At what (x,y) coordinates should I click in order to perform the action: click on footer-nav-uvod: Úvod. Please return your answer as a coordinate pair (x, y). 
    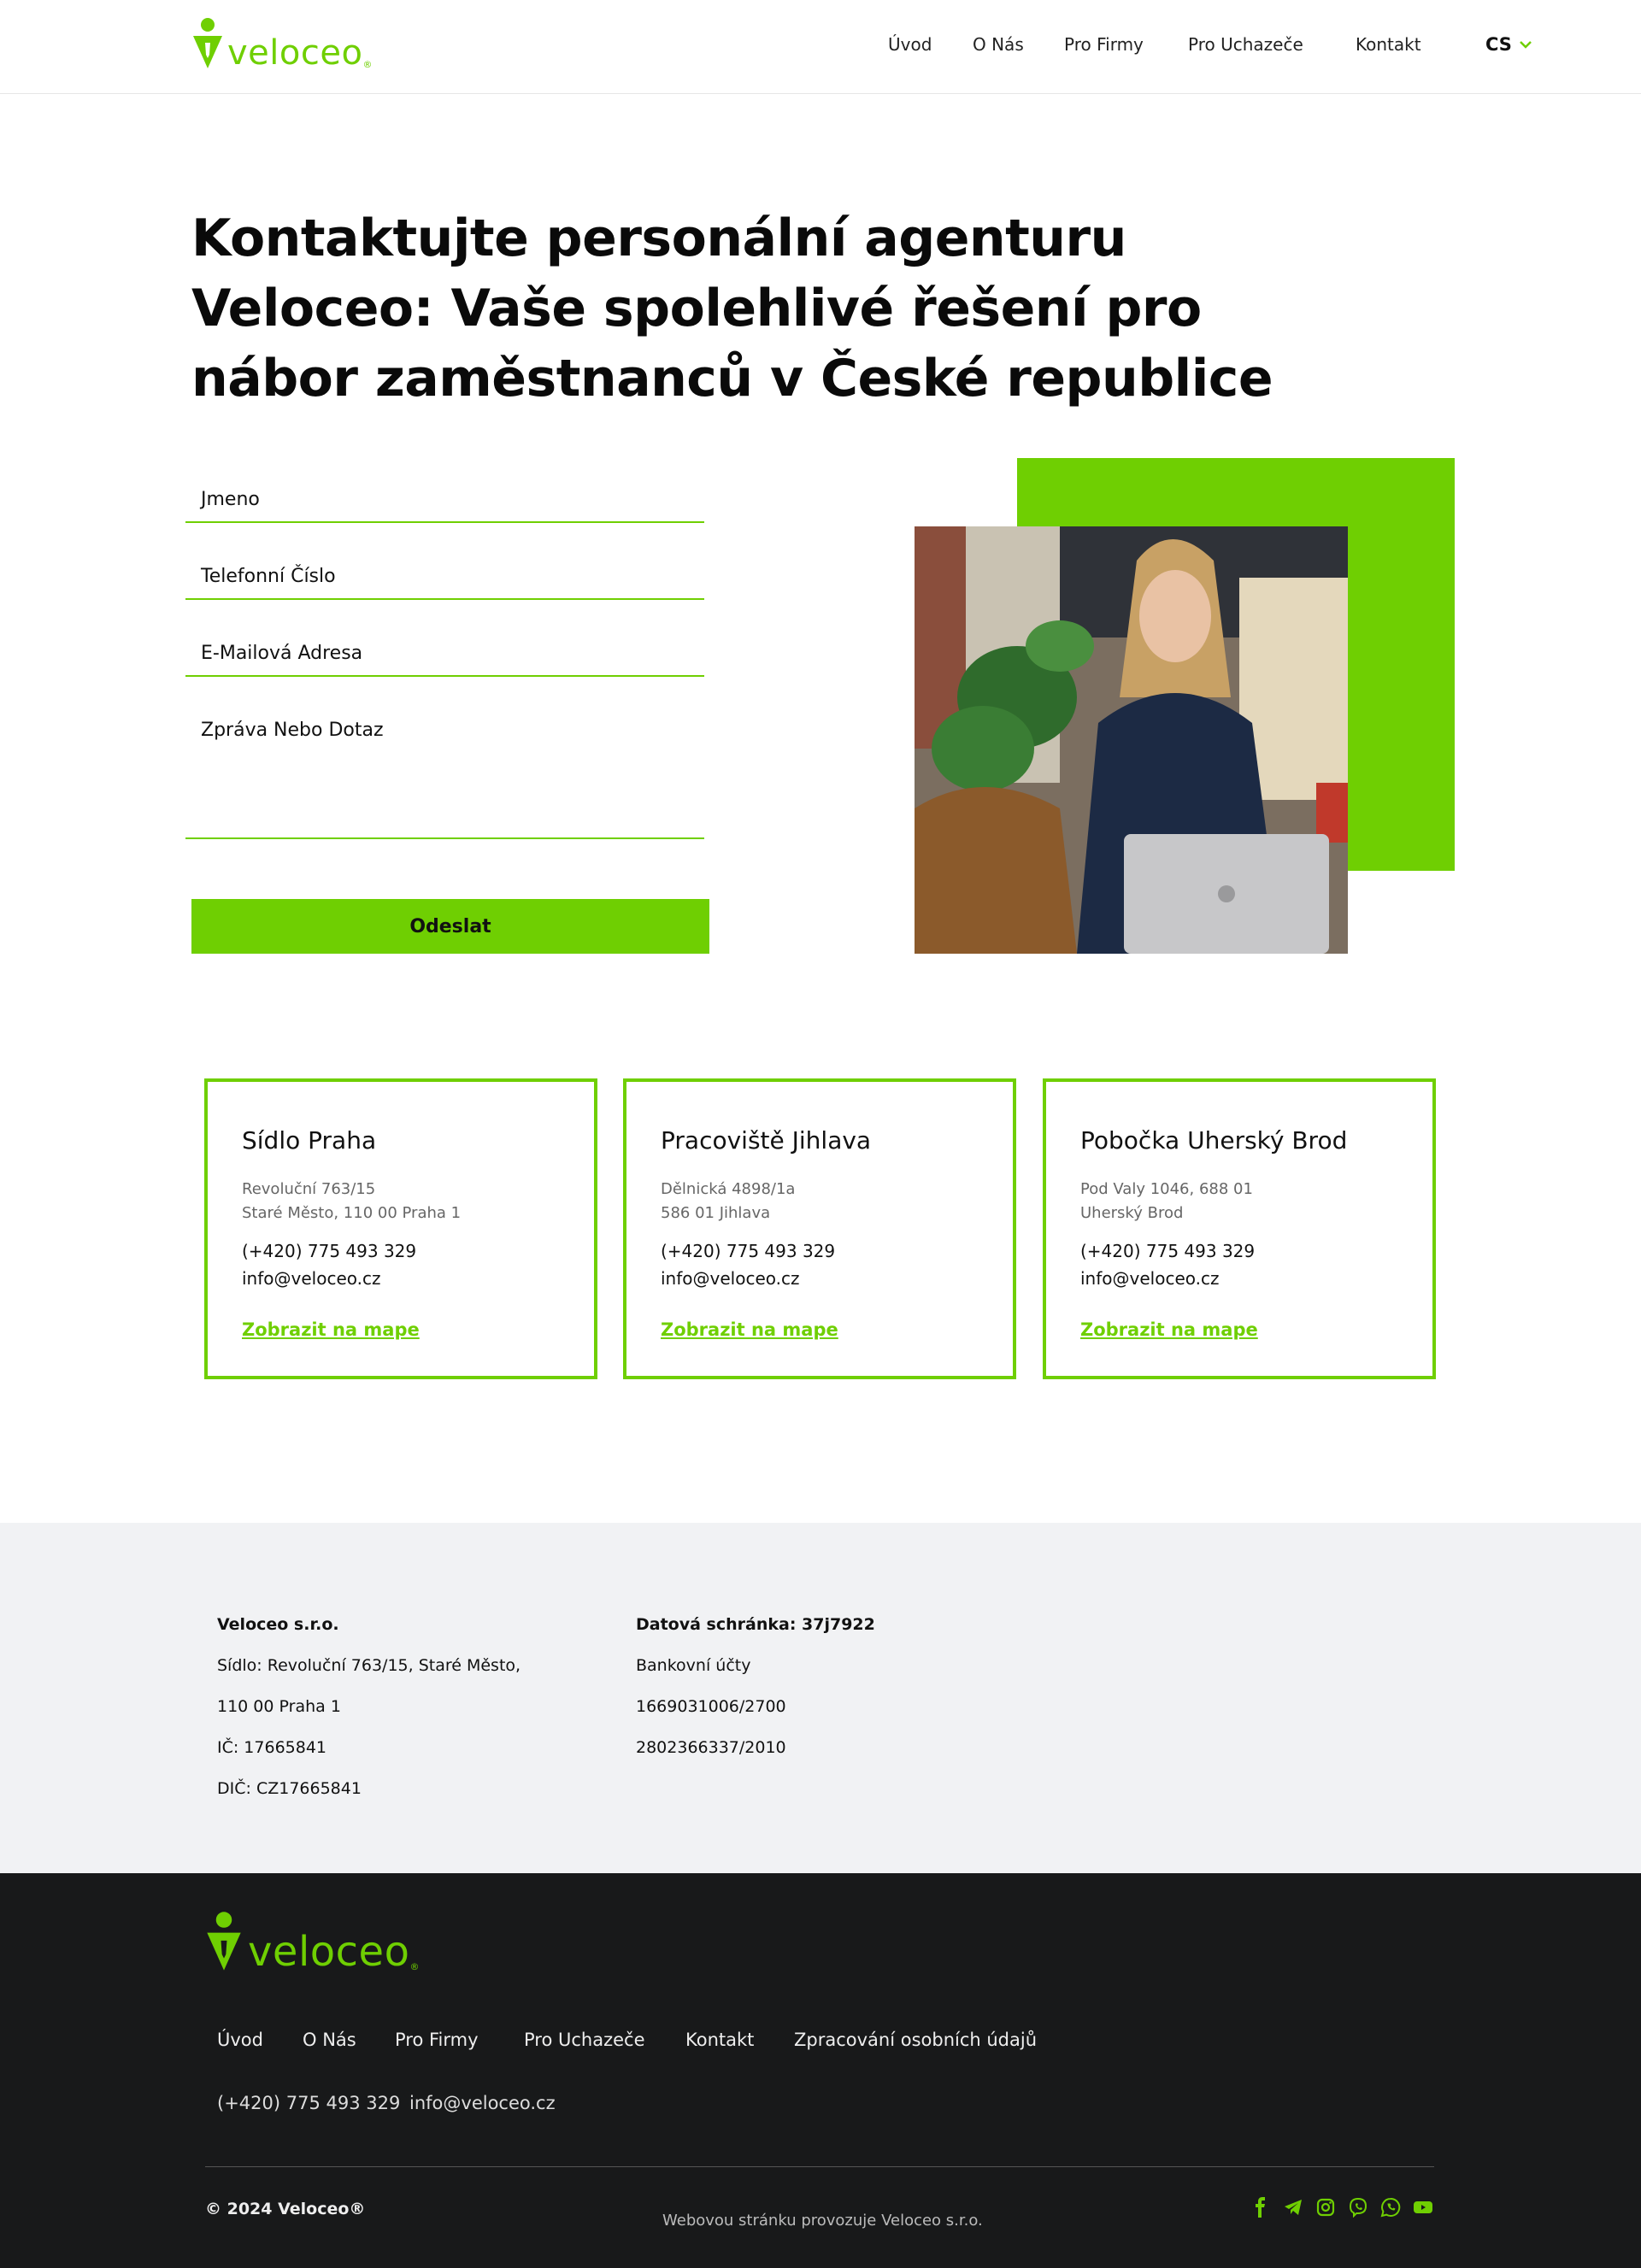
    Looking at the image, I should click on (240, 2040).